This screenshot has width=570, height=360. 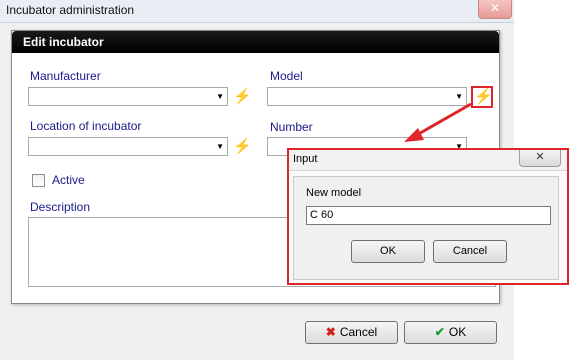 I want to click on active-checkbox, so click(x=38, y=180).